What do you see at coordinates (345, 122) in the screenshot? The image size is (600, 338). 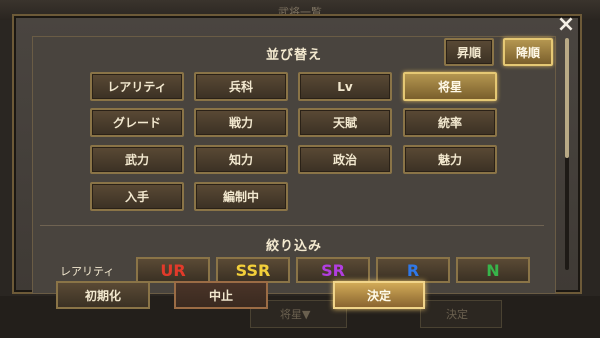 I see `sort-talent: 天賦` at bounding box center [345, 122].